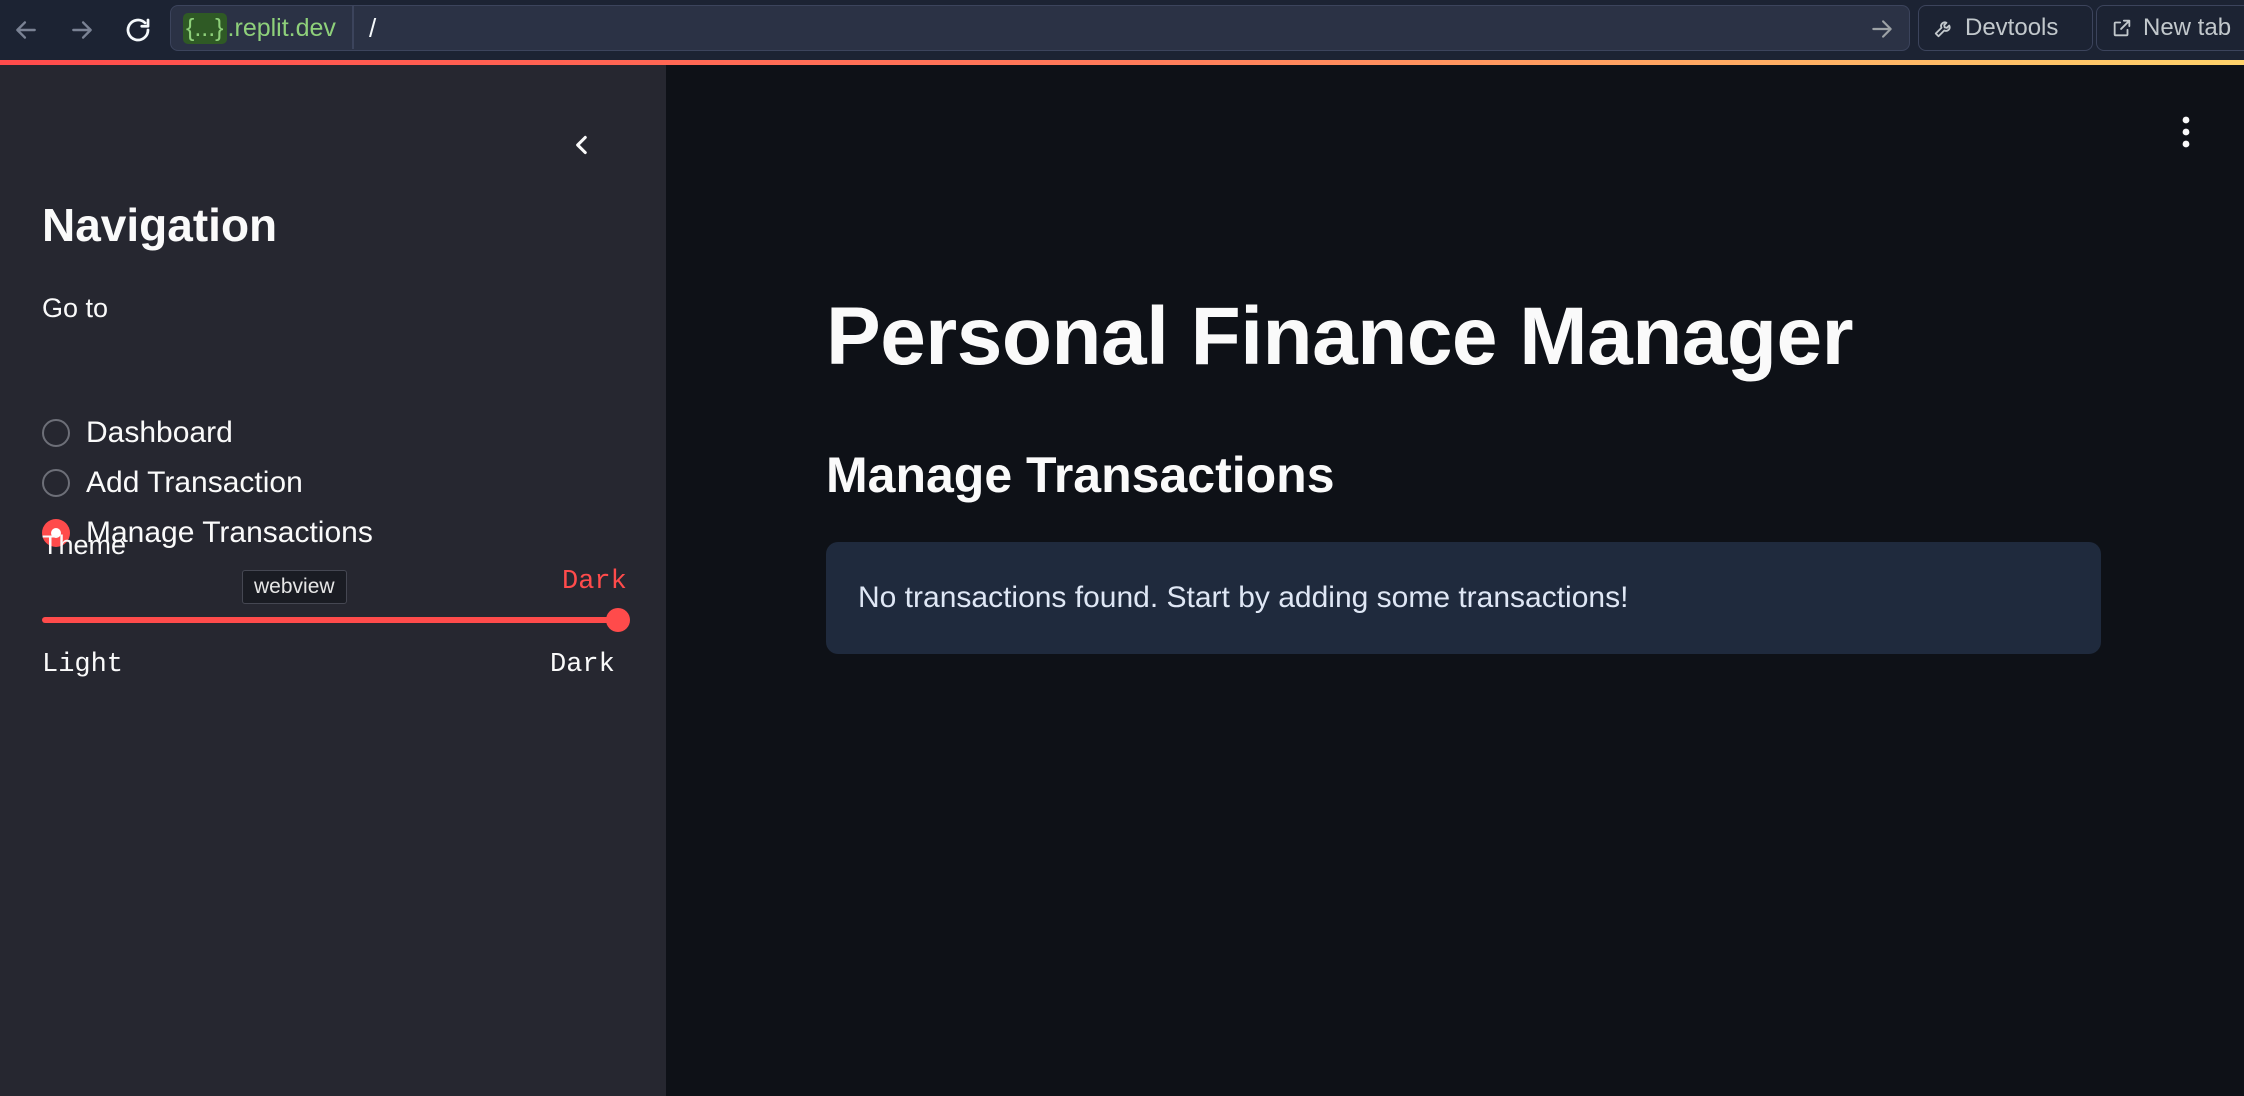  Describe the element at coordinates (353, 27) in the screenshot. I see `url-divider` at that location.